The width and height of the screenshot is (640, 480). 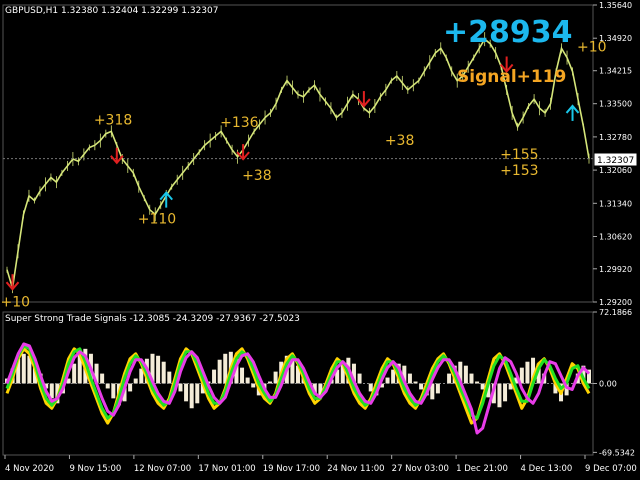 I want to click on x-tick-label: 17 Nov 01:00, so click(x=226, y=469).